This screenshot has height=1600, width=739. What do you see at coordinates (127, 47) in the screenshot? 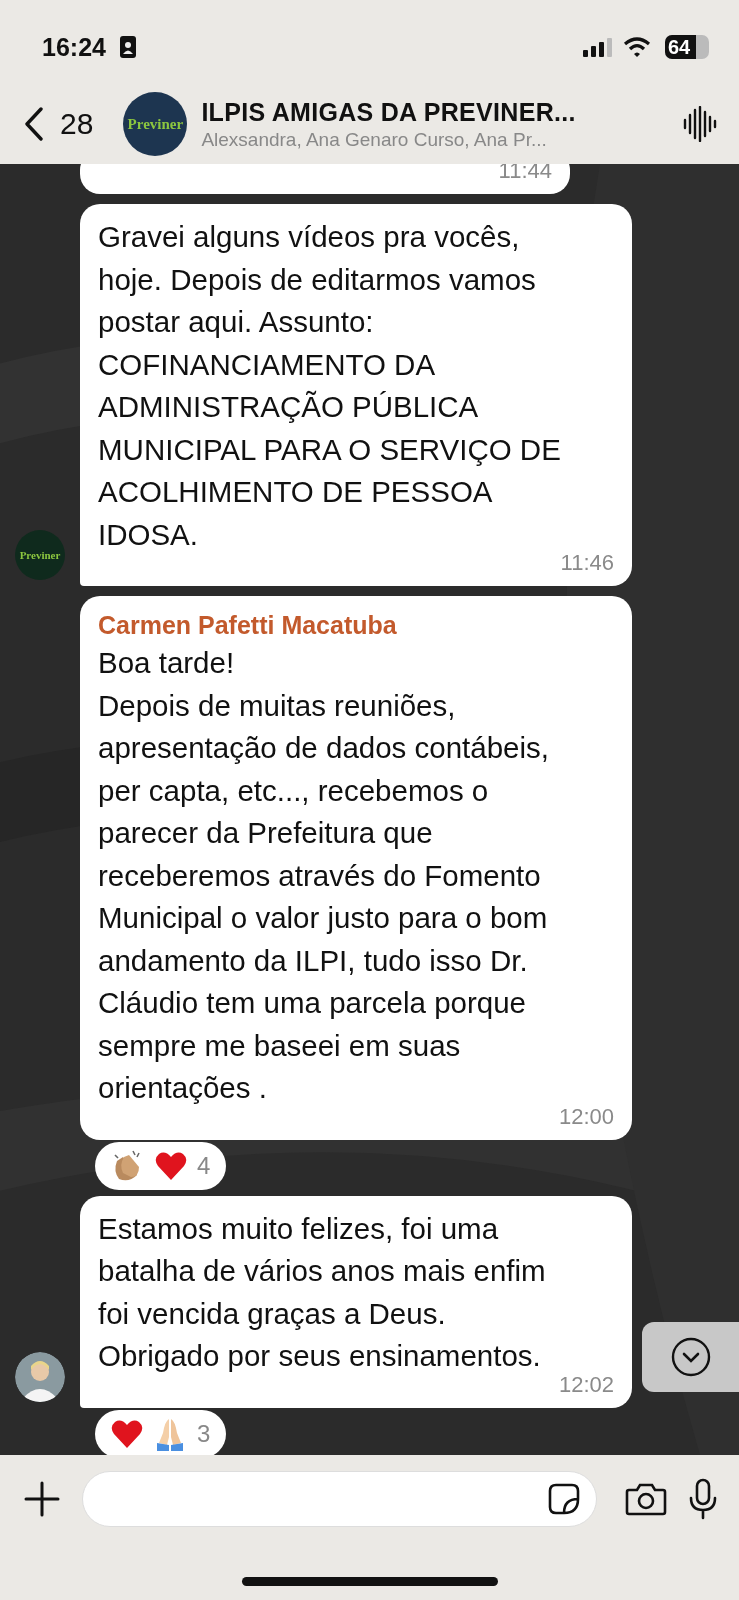
I see `id-card-icon` at bounding box center [127, 47].